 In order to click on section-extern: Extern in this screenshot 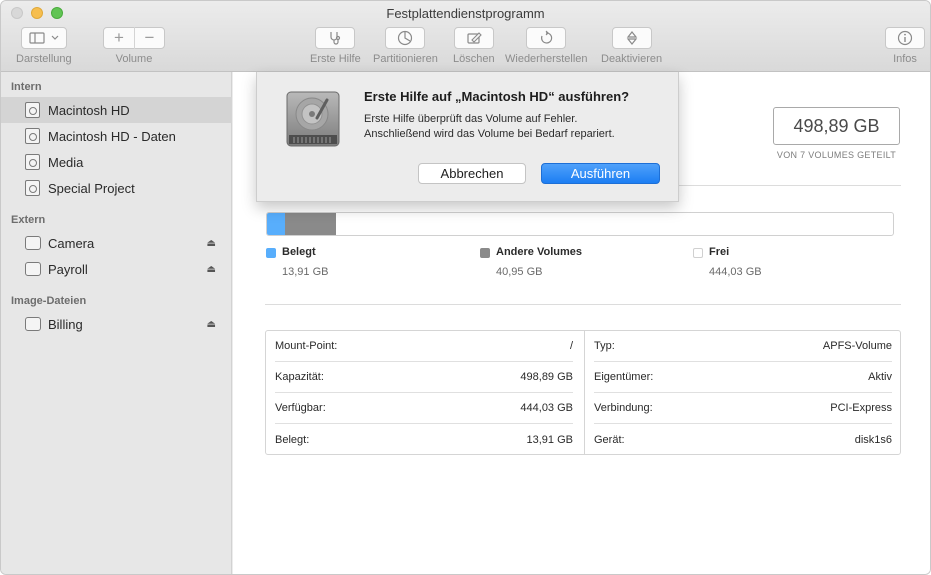, I will do `click(28, 220)`.